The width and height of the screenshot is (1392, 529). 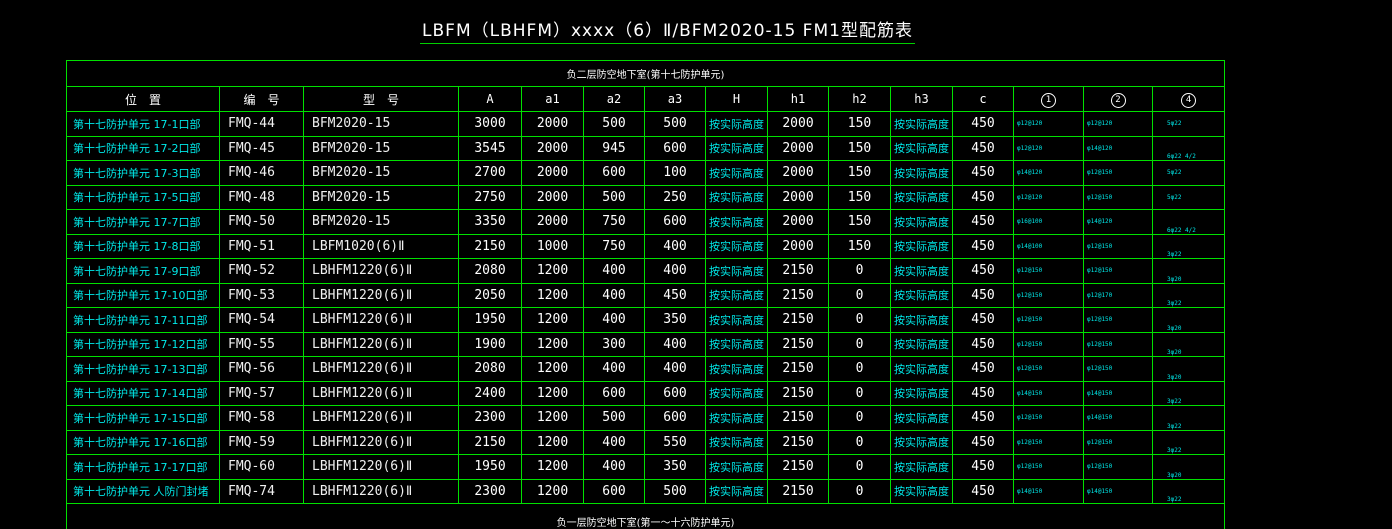 I want to click on rebar-1-cell: φ12@120, so click(x=1049, y=197).